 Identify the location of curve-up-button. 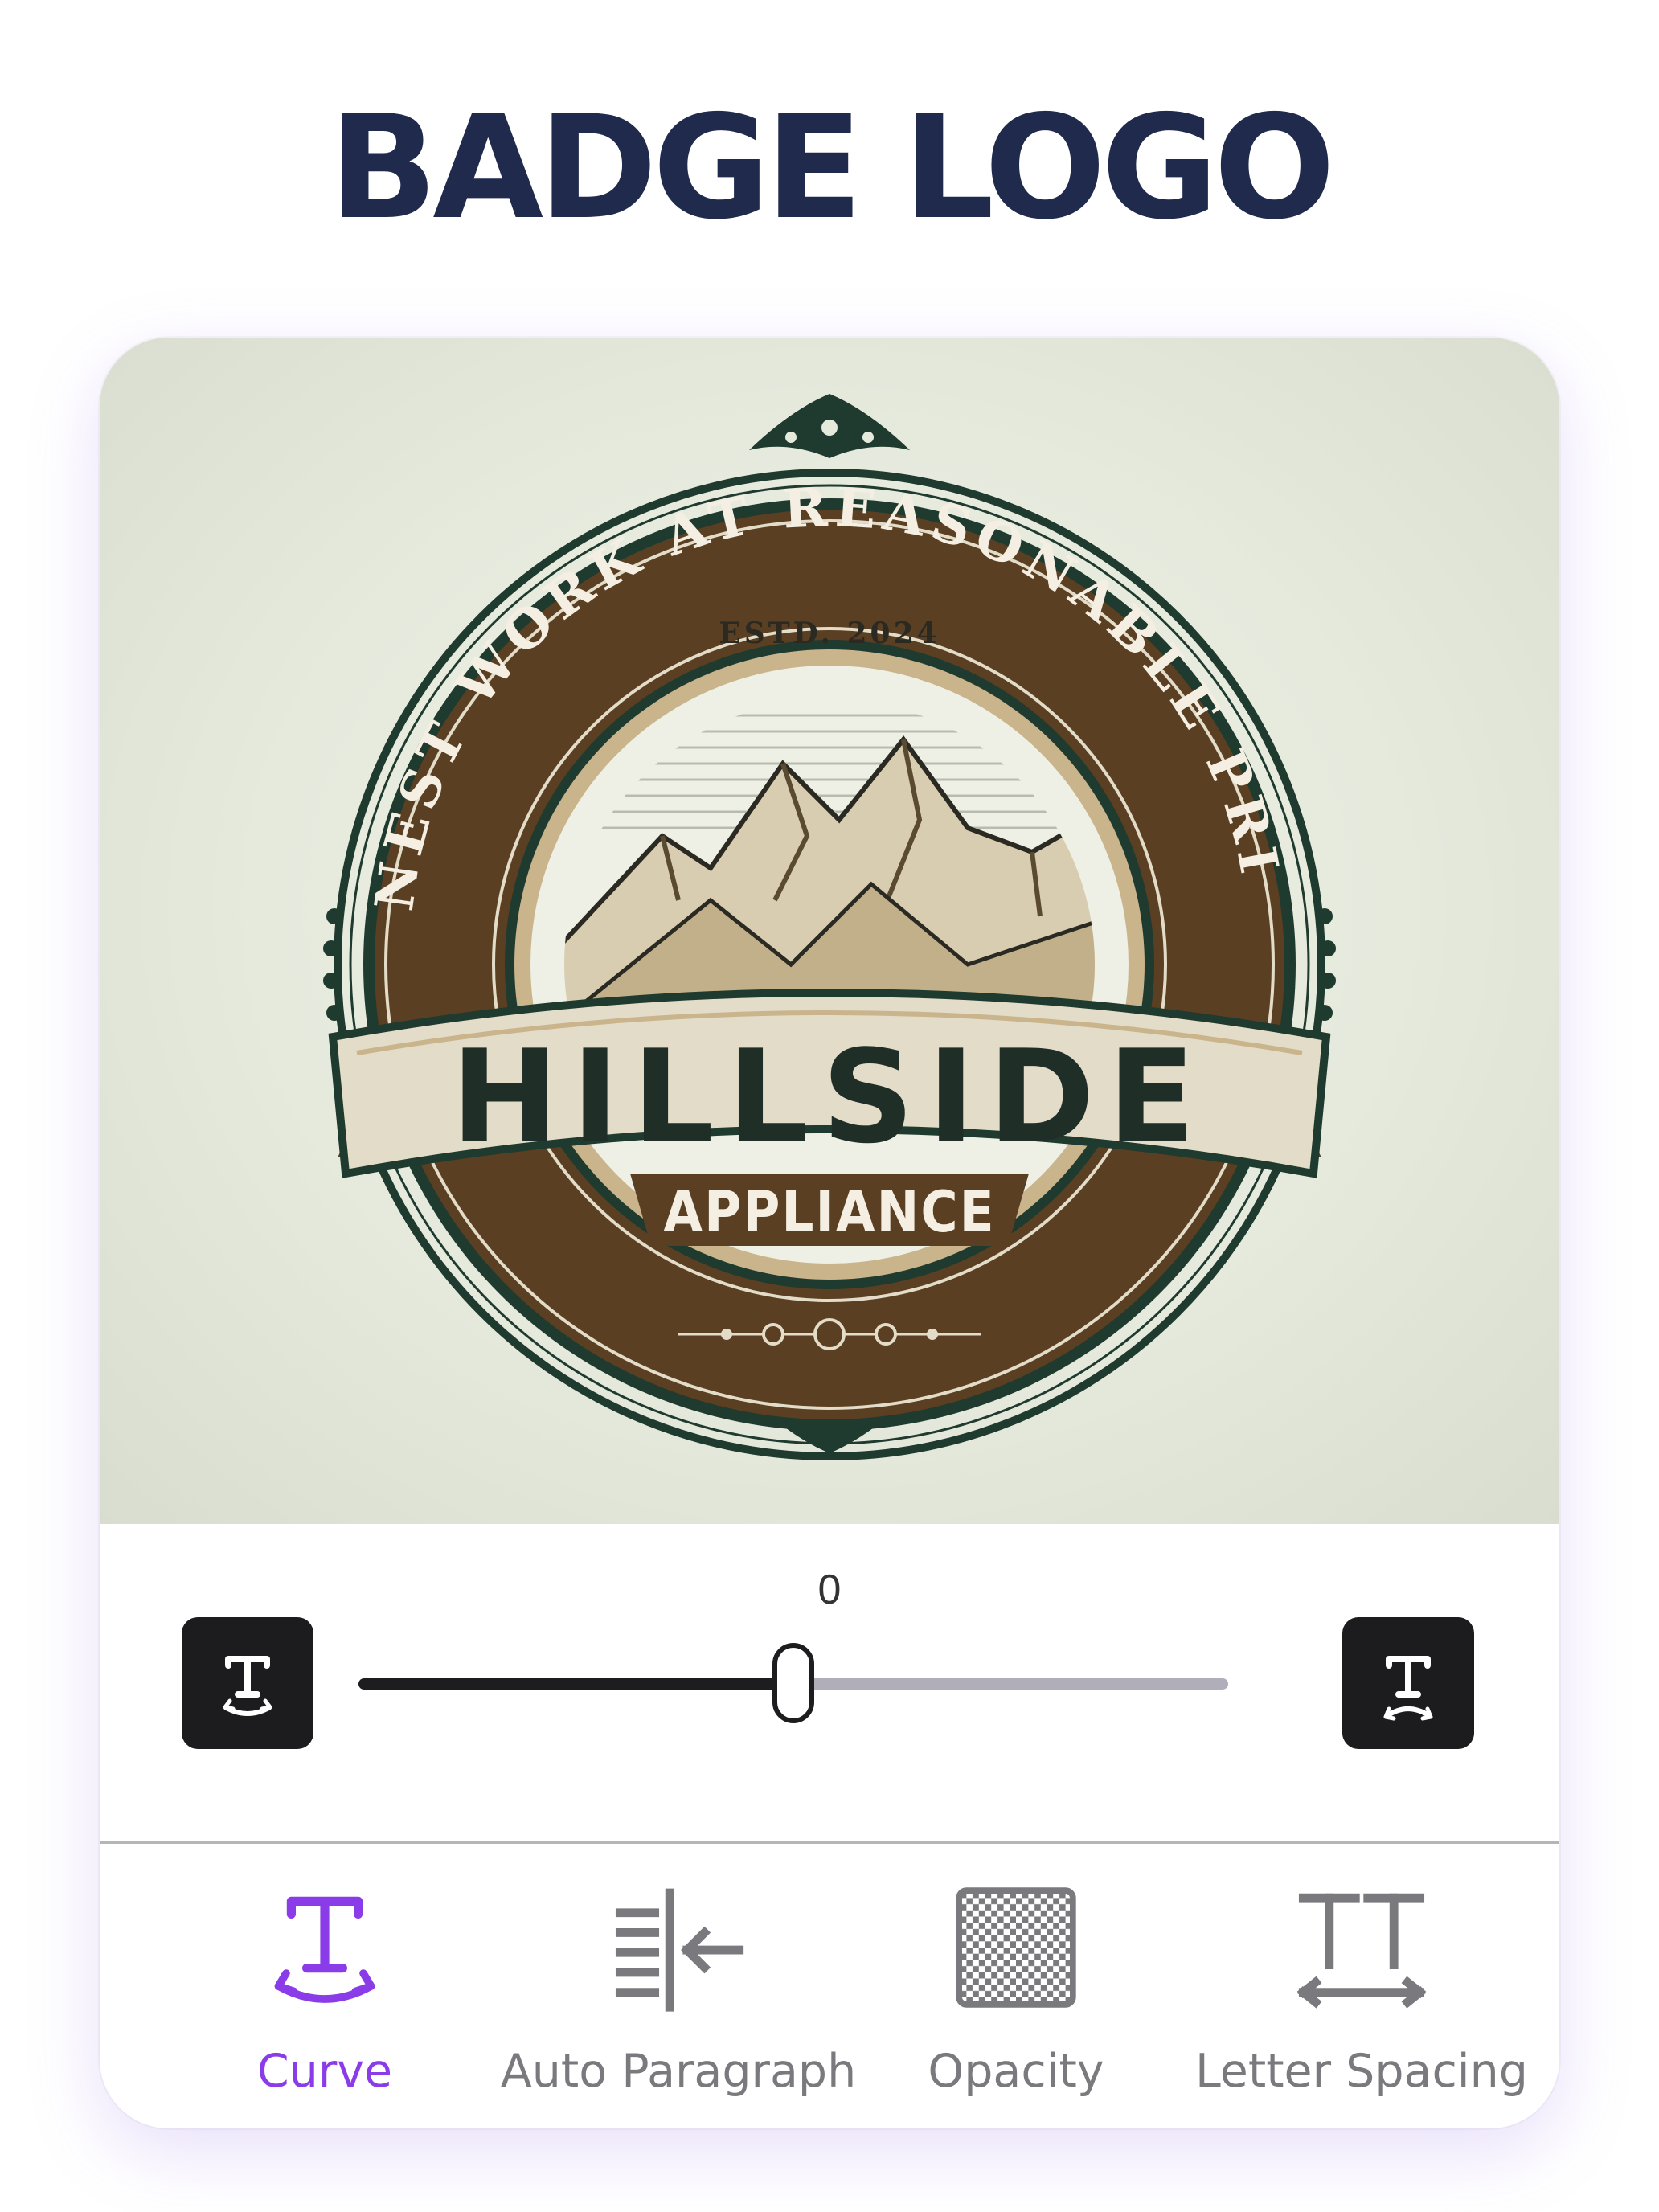
(1408, 1683).